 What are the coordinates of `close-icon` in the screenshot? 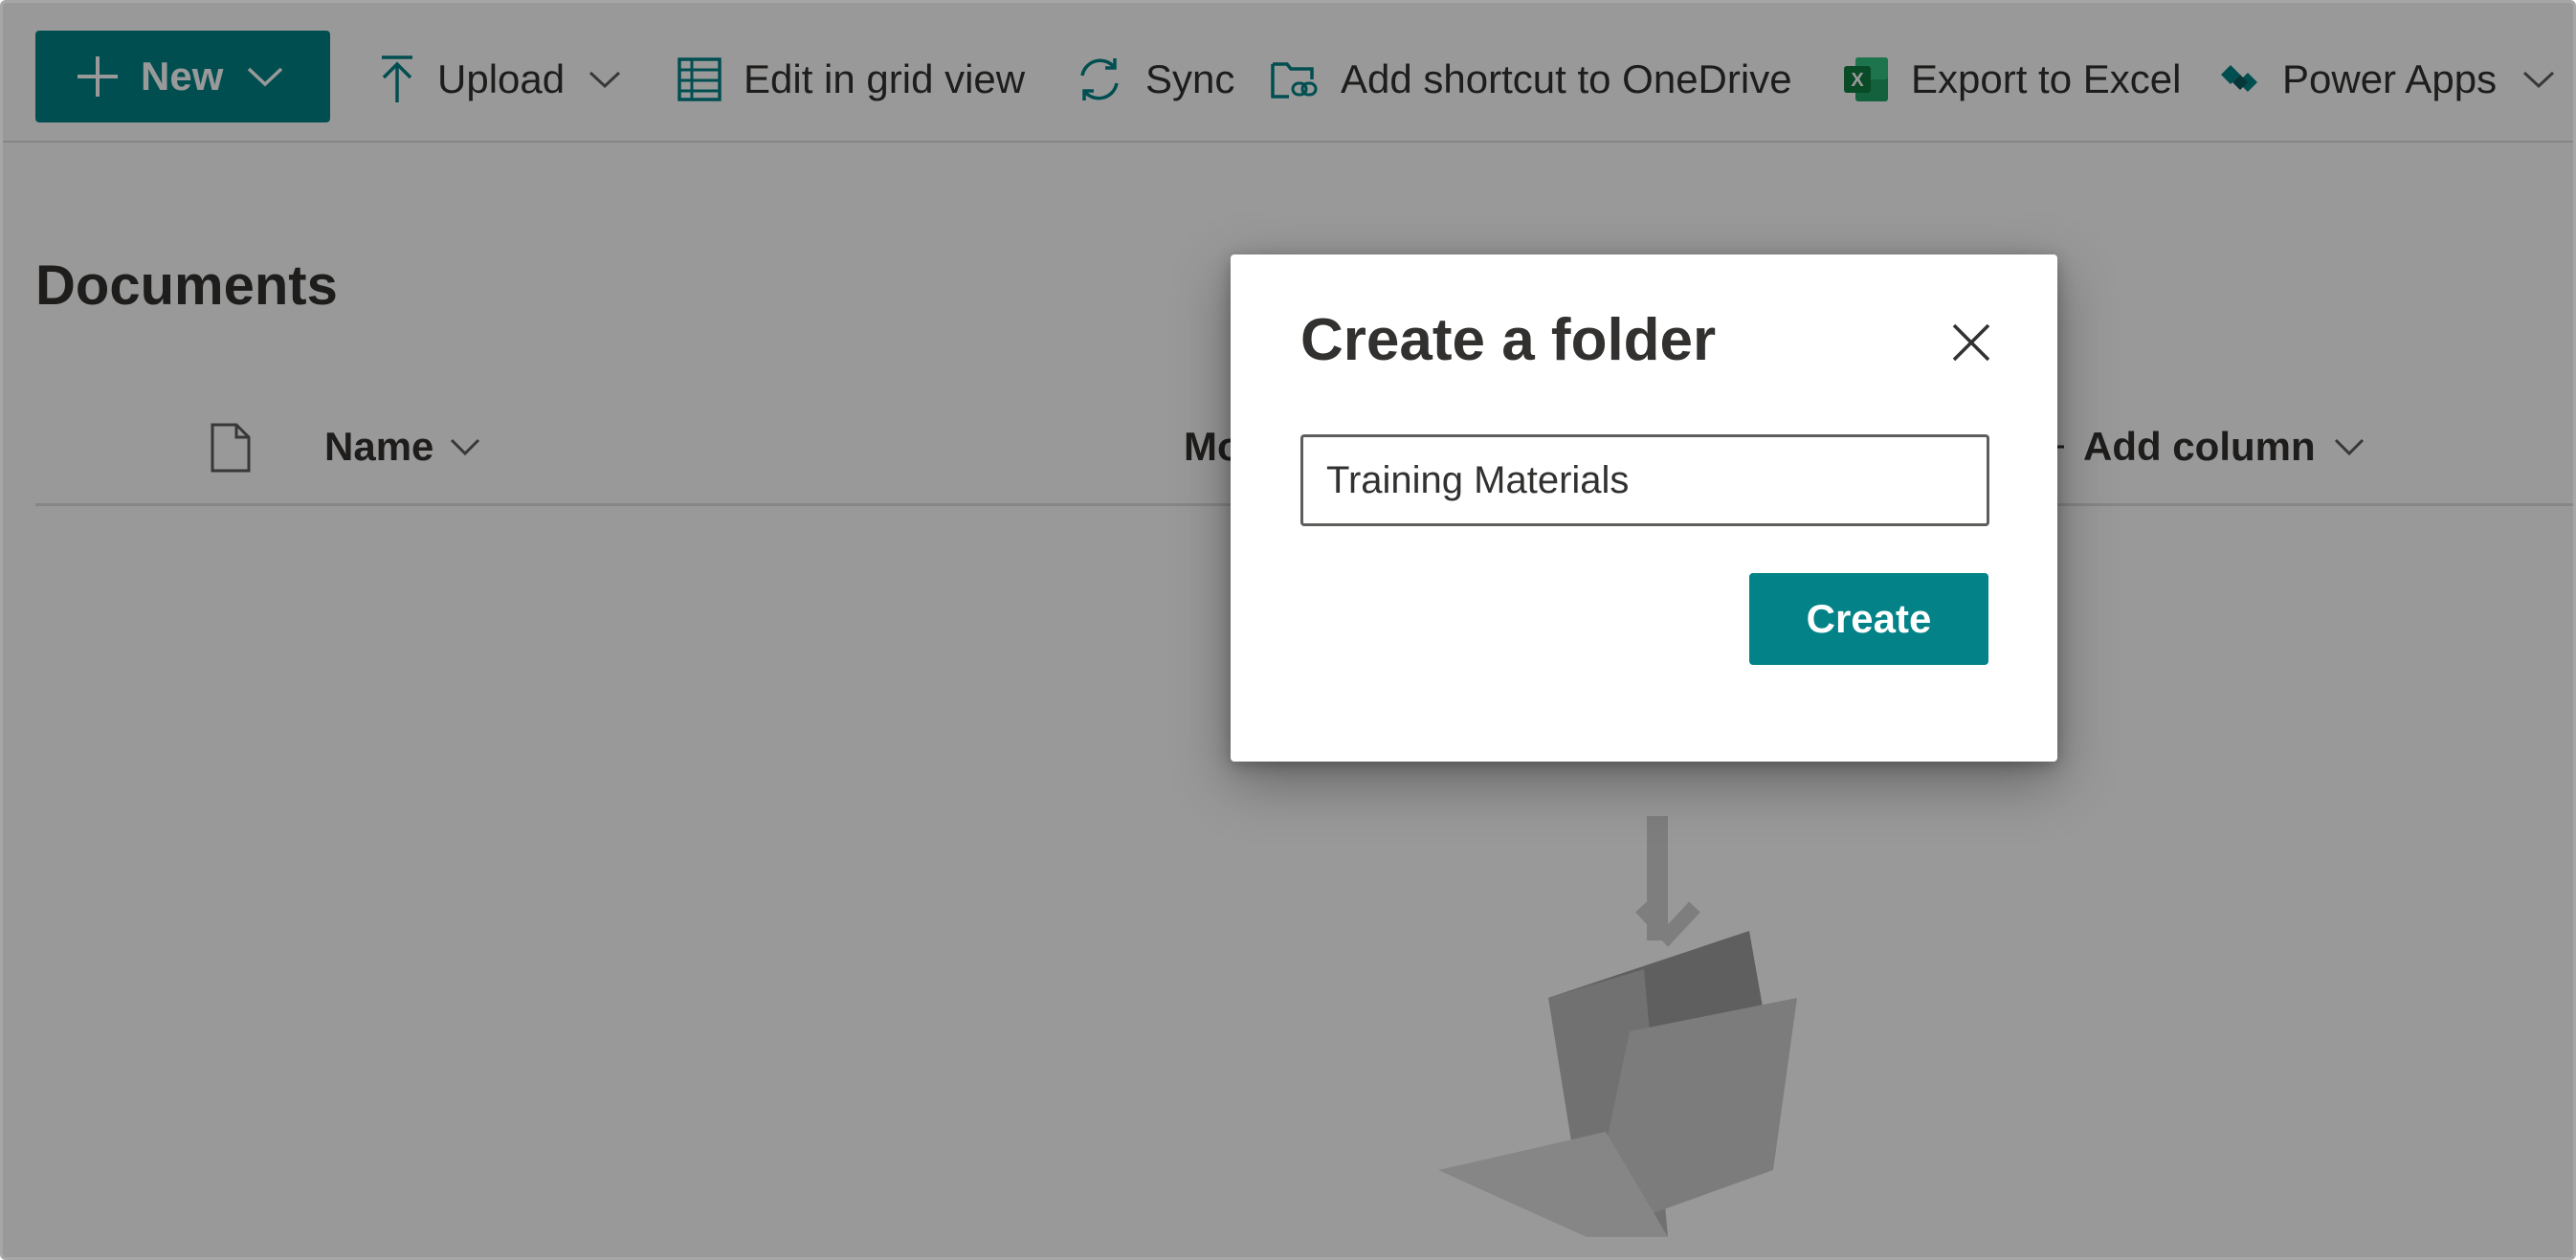 It's located at (1971, 343).